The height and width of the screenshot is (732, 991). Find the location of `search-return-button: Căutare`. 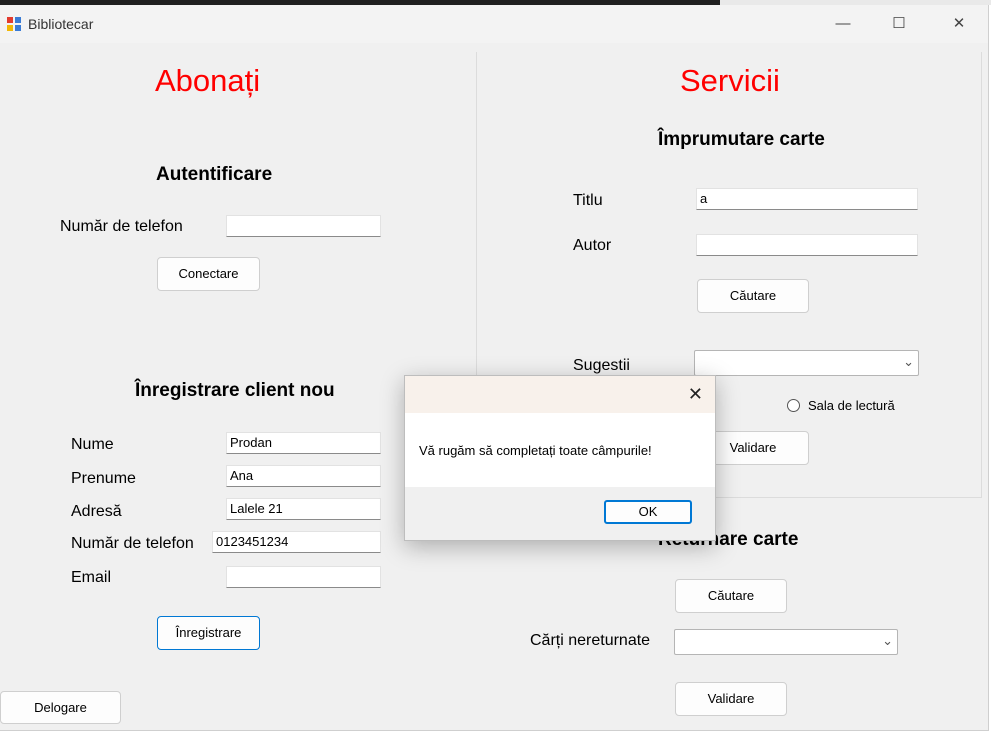

search-return-button: Căutare is located at coordinates (731, 596).